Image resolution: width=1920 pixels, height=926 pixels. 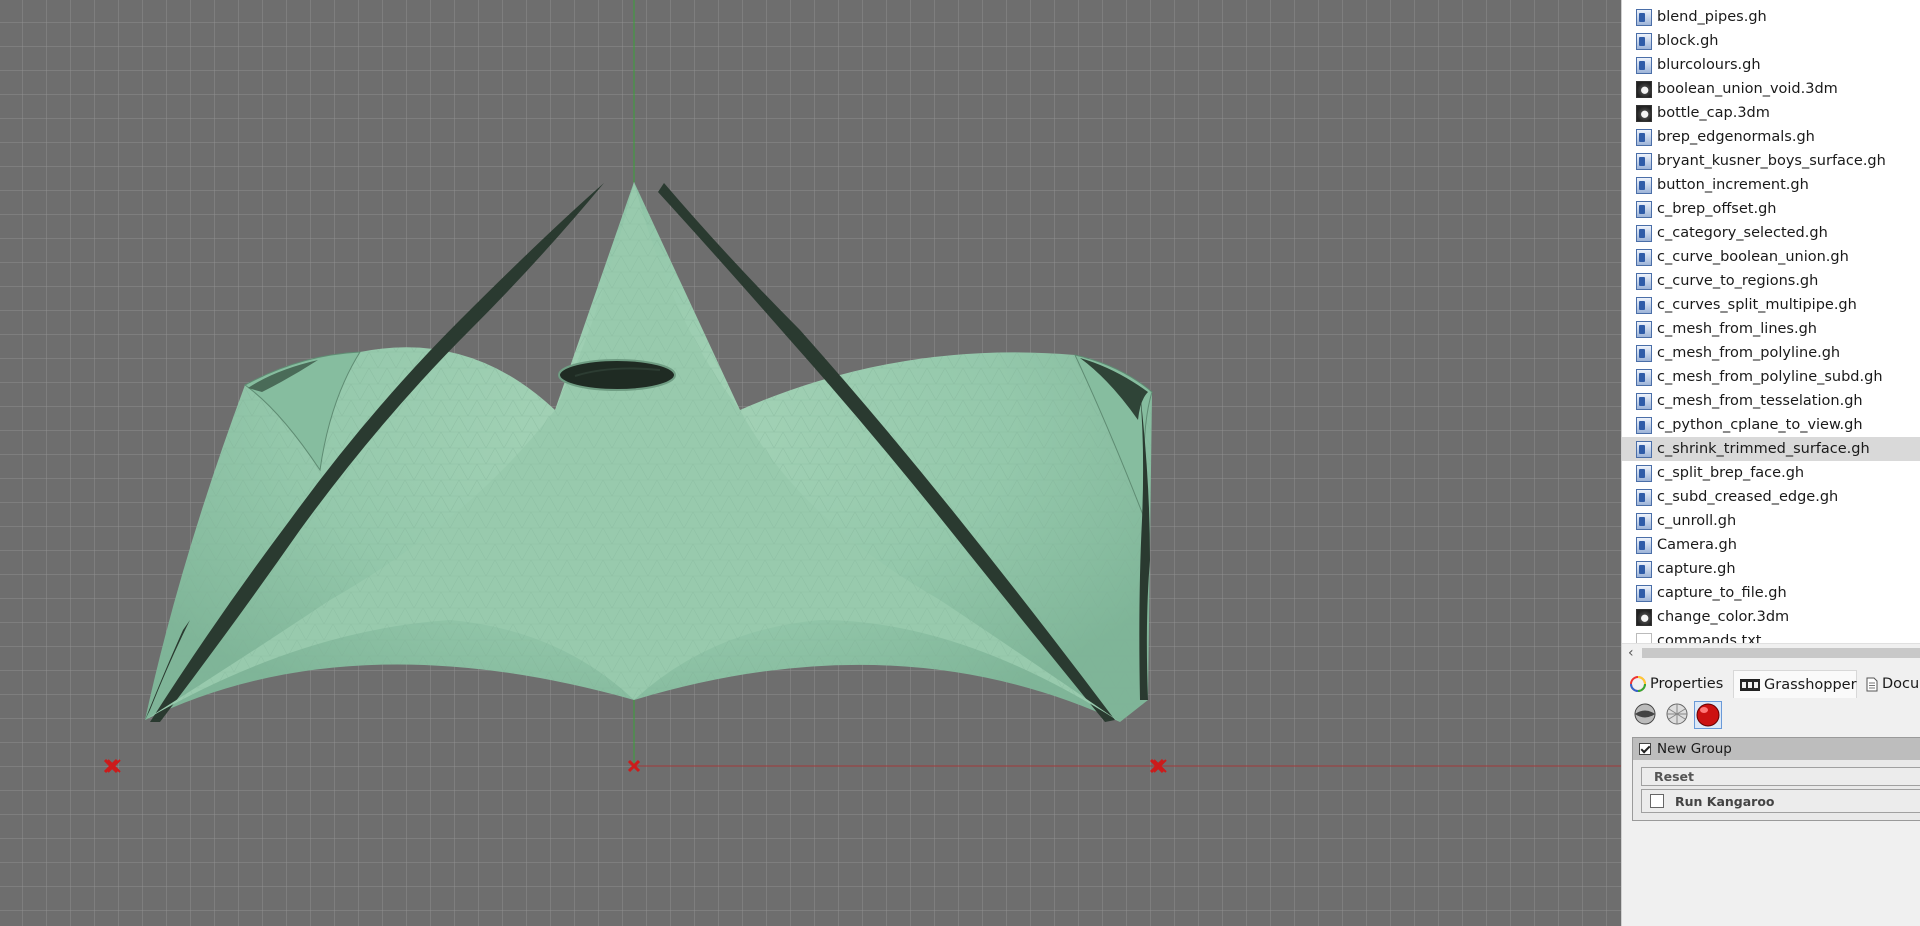 What do you see at coordinates (1644, 113) in the screenshot?
I see `rhino-file-icon` at bounding box center [1644, 113].